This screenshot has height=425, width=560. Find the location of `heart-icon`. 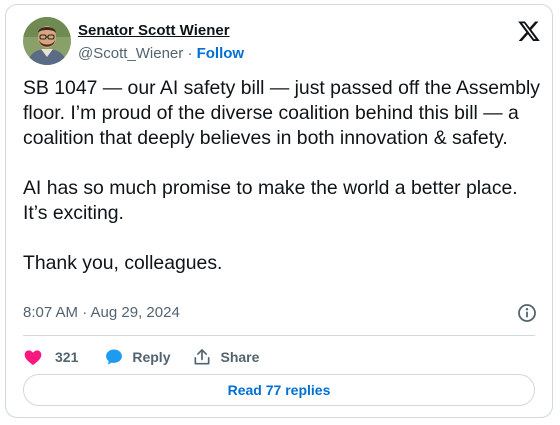

heart-icon is located at coordinates (33, 357).